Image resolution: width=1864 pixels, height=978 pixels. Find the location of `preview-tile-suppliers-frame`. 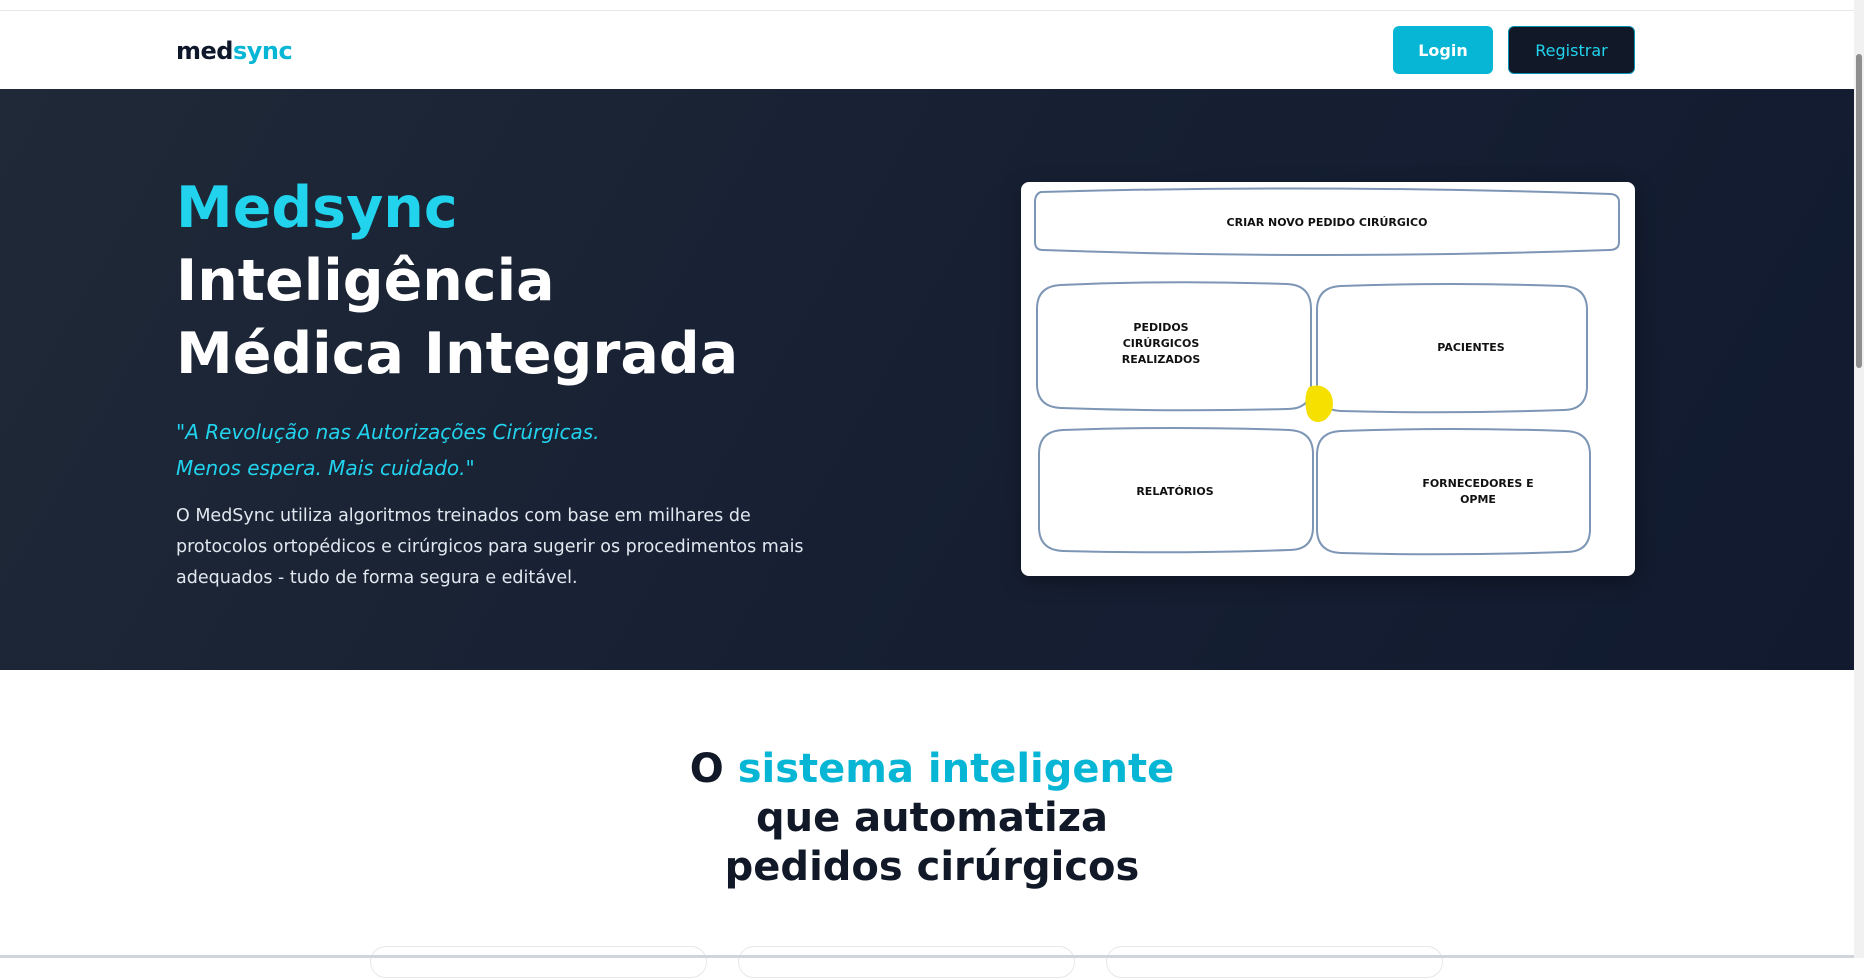

preview-tile-suppliers-frame is located at coordinates (1453, 492).